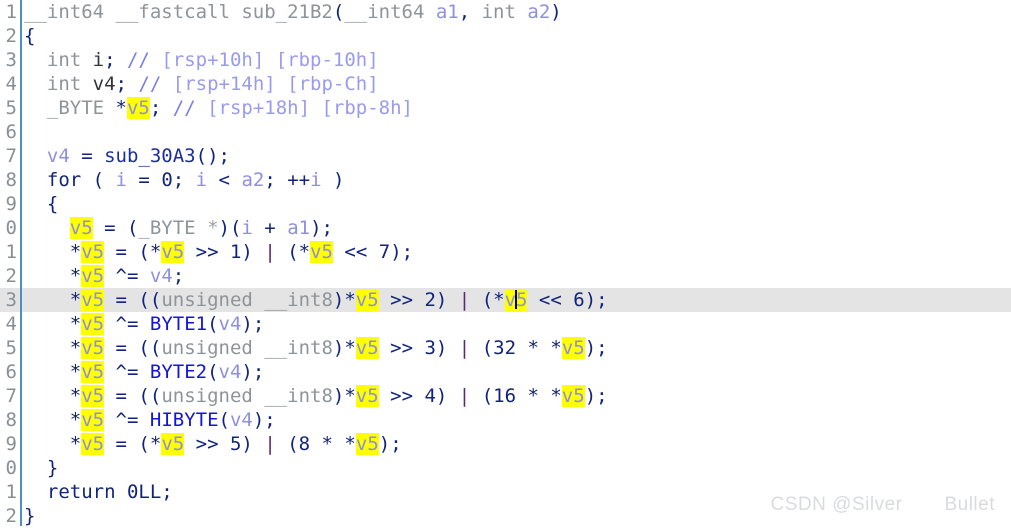 The image size is (1011, 528). I want to click on token-function-name: sub_21B2, so click(287, 12).